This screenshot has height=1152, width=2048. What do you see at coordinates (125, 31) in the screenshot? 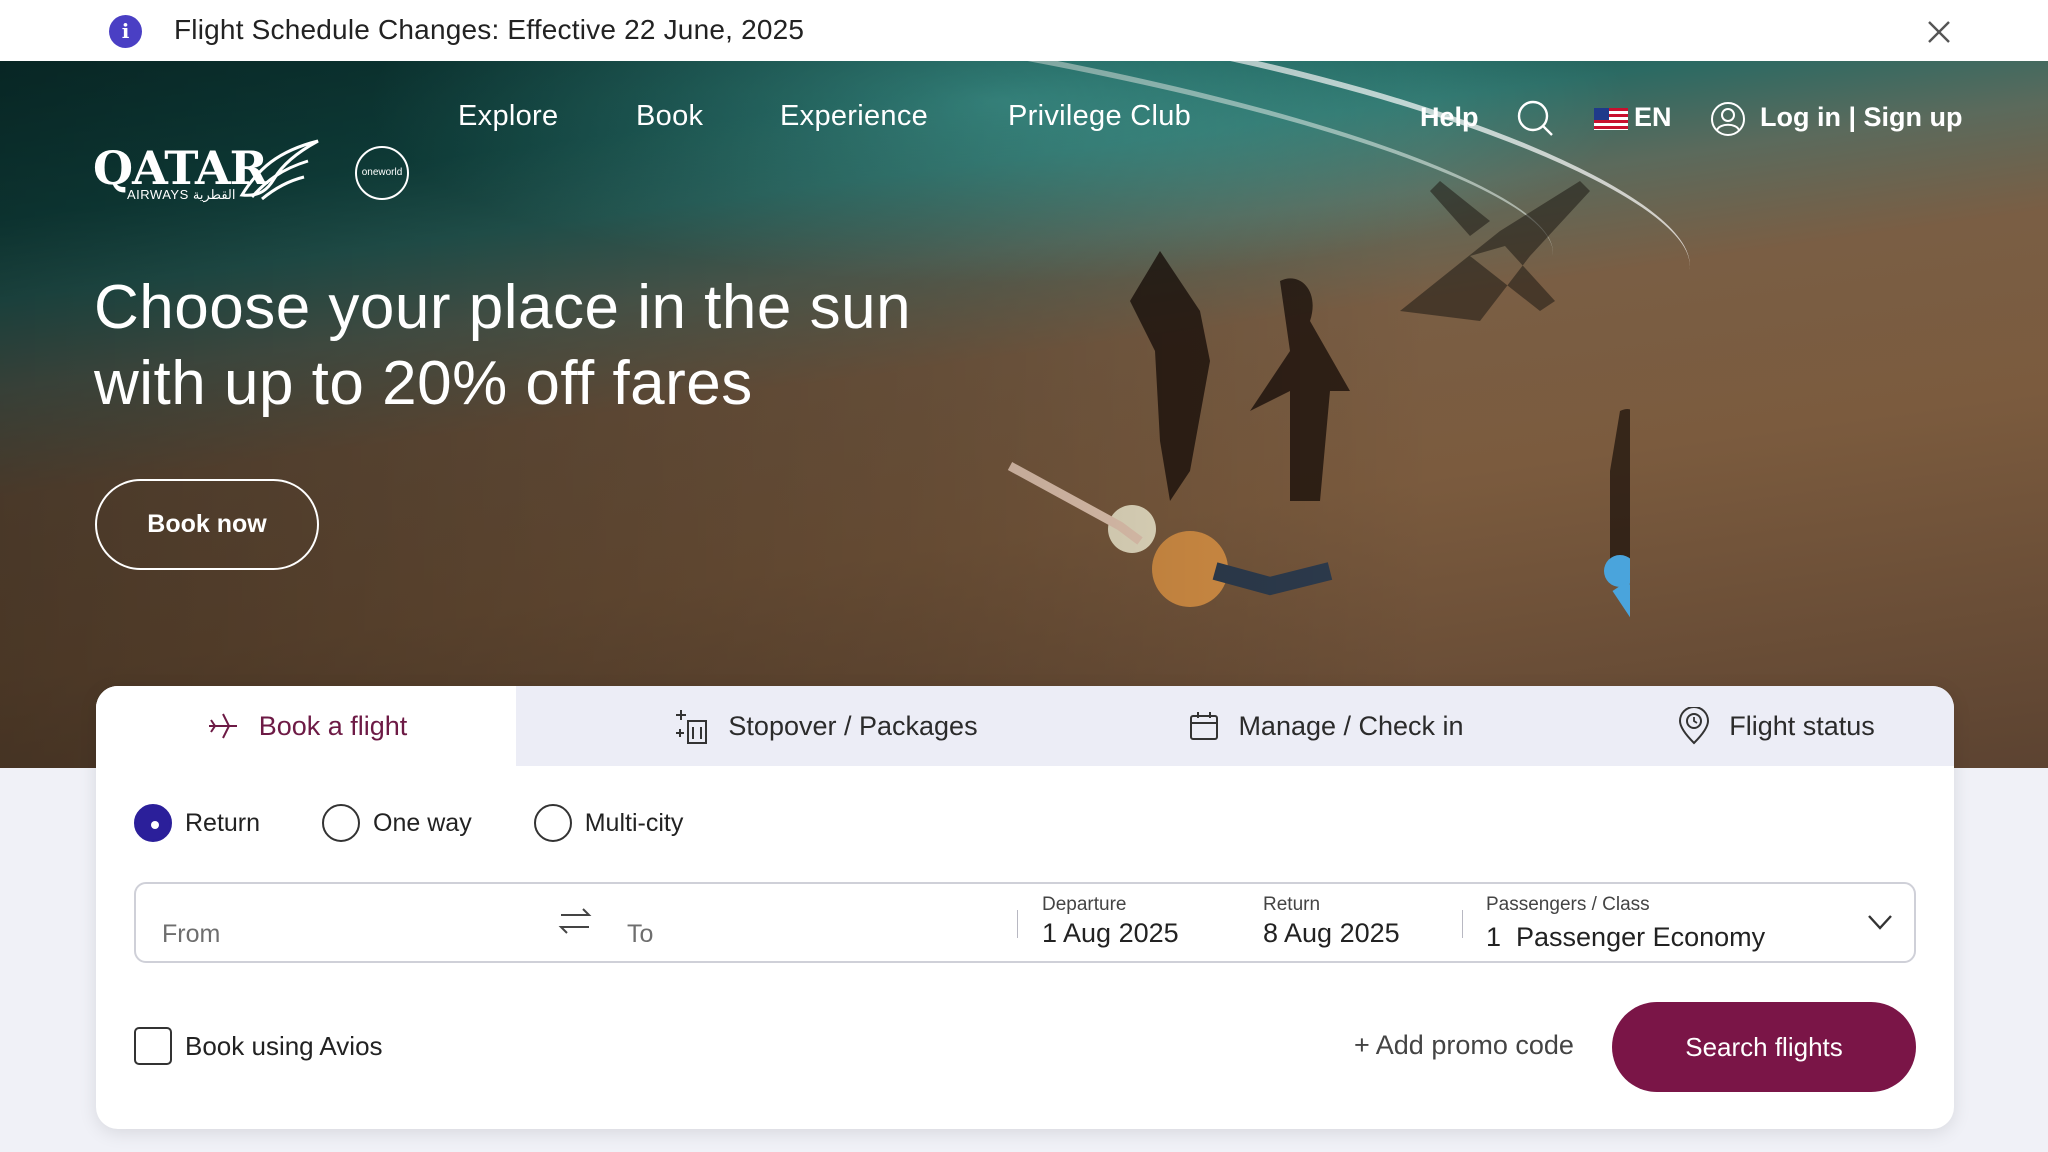
I see `info-icon: i` at bounding box center [125, 31].